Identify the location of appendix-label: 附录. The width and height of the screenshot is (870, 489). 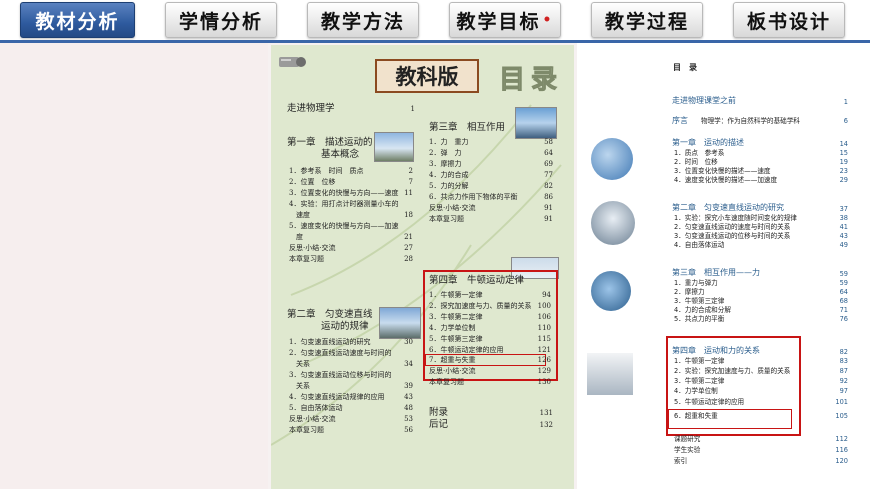
(439, 412).